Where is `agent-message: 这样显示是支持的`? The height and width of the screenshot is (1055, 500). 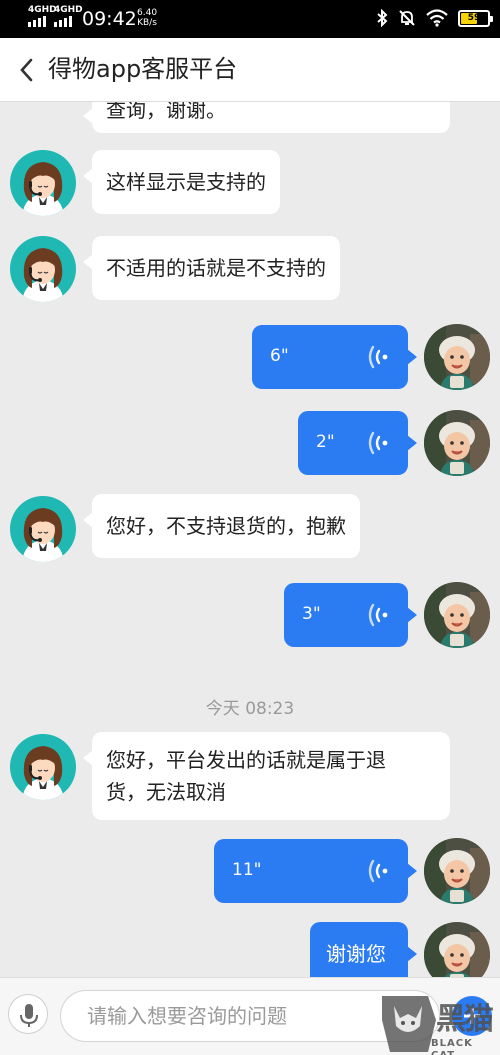
agent-message: 这样显示是支持的 is located at coordinates (181, 182).